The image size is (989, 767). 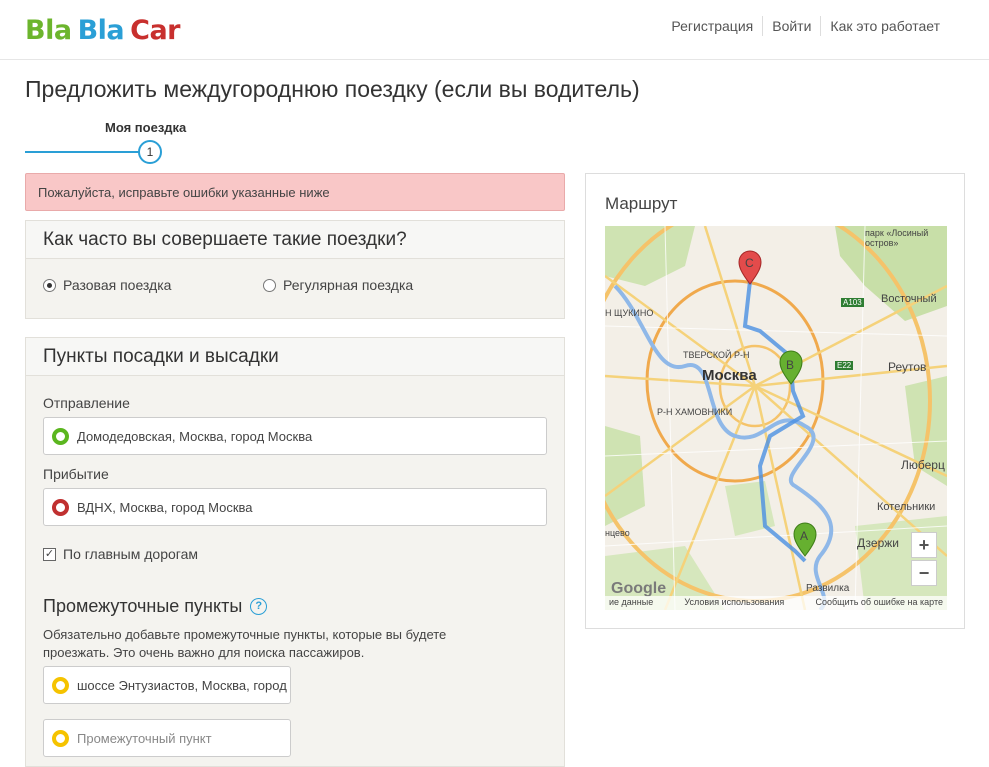 What do you see at coordinates (76, 474) in the screenshot?
I see `arrival-label: Прибытие` at bounding box center [76, 474].